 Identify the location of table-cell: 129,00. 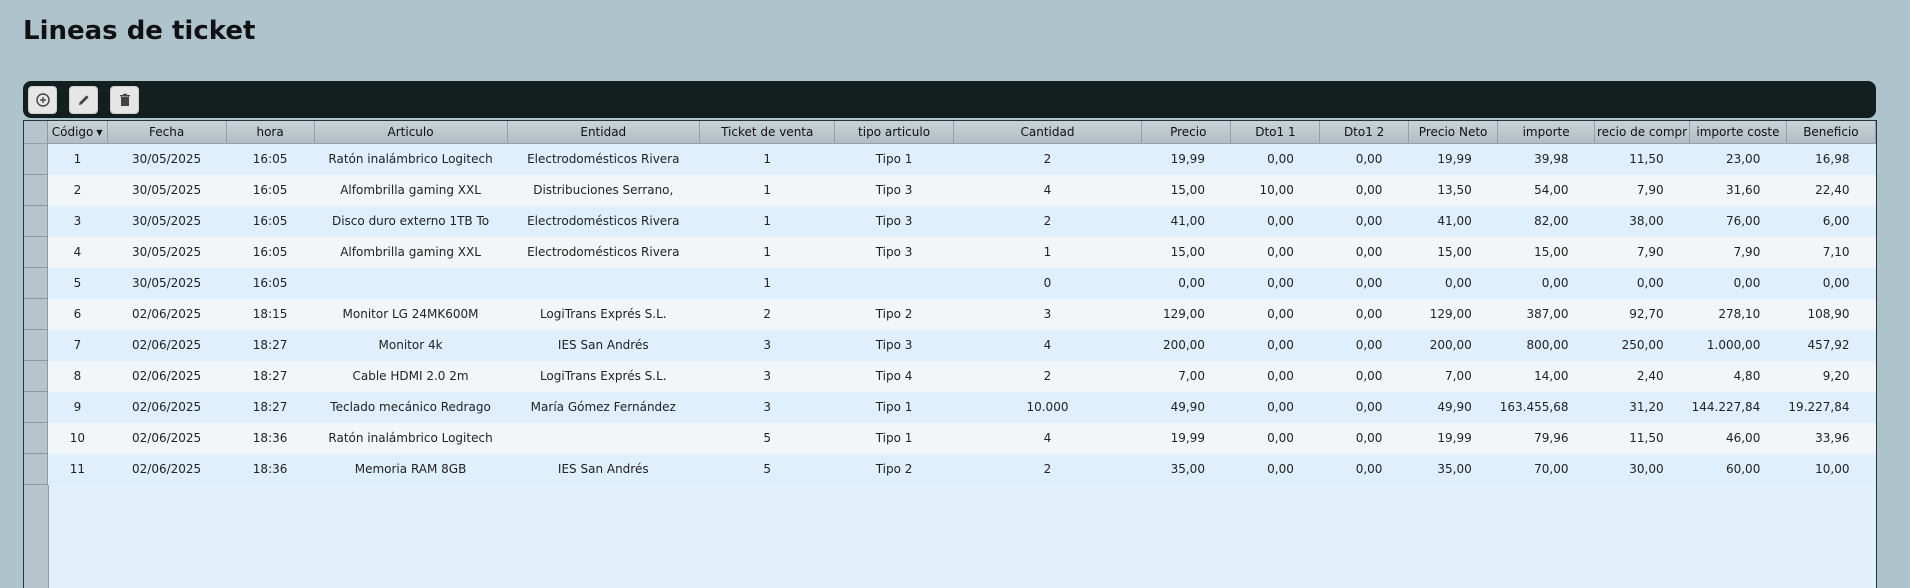
(1453, 314).